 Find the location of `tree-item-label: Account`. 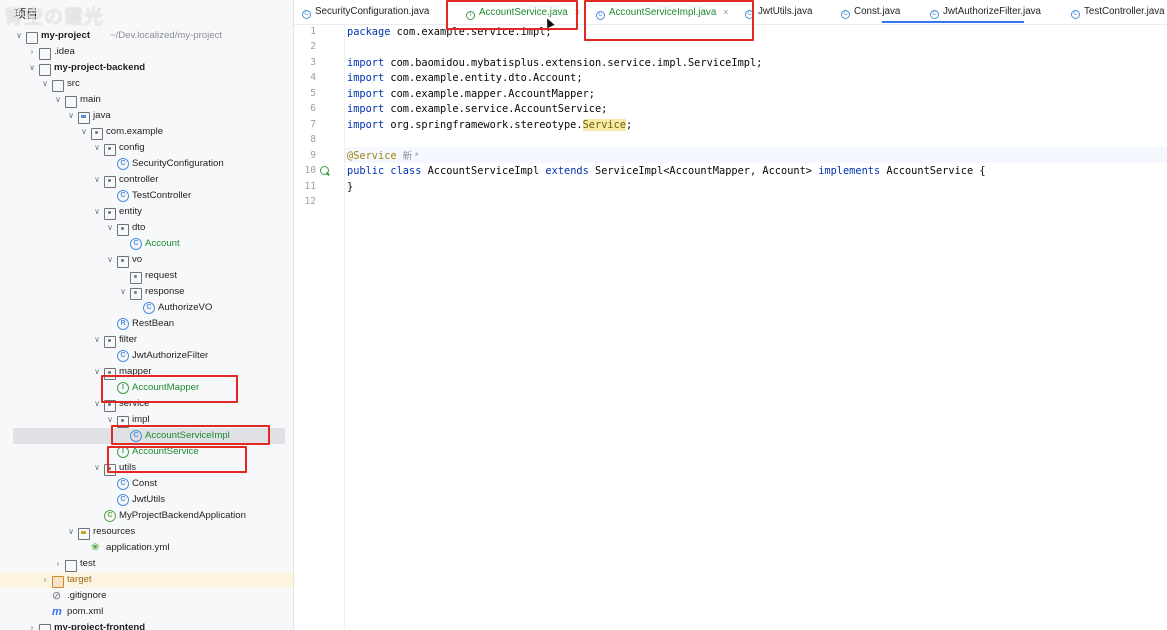

tree-item-label: Account is located at coordinates (162, 243).